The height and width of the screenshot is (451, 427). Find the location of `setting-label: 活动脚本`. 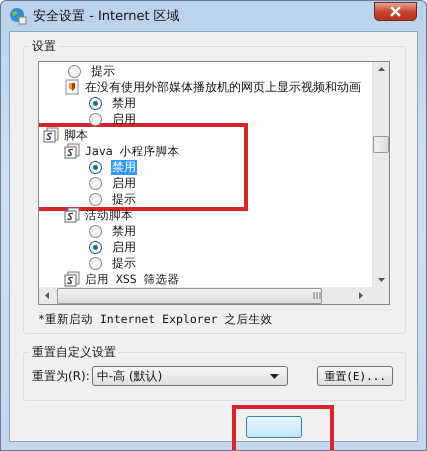

setting-label: 活动脚本 is located at coordinates (109, 215).